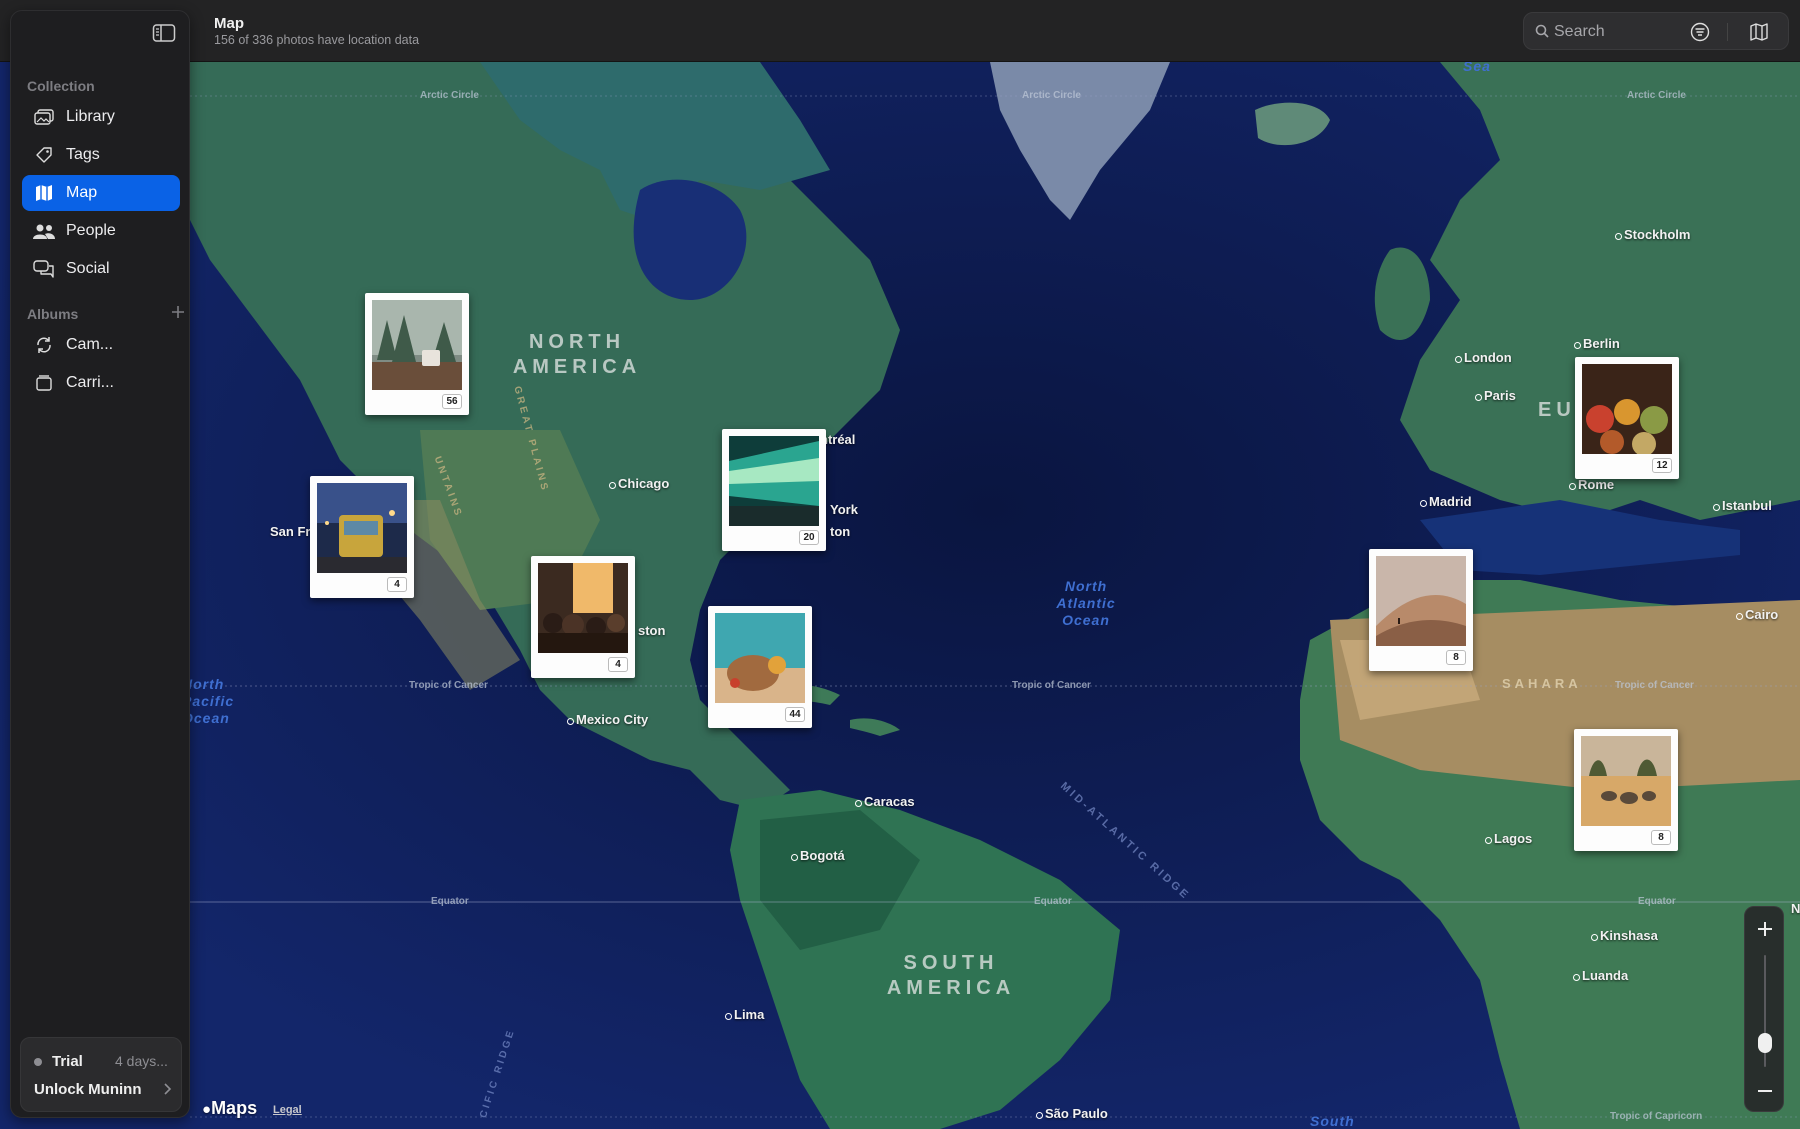  Describe the element at coordinates (1332, 1121) in the screenshot. I see `ocean-label-south: South` at that location.